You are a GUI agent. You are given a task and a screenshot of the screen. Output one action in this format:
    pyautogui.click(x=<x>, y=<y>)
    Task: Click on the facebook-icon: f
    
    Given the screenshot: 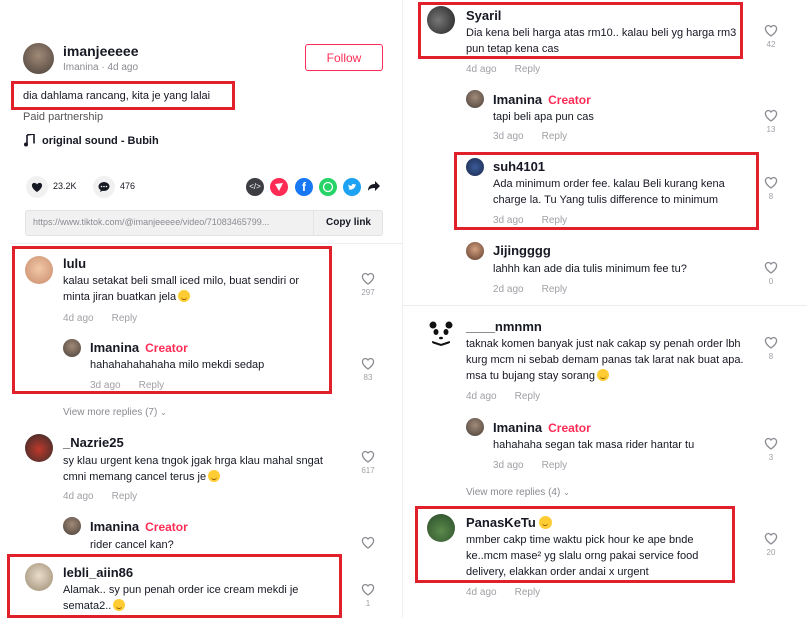 What is the action you would take?
    pyautogui.click(x=304, y=187)
    